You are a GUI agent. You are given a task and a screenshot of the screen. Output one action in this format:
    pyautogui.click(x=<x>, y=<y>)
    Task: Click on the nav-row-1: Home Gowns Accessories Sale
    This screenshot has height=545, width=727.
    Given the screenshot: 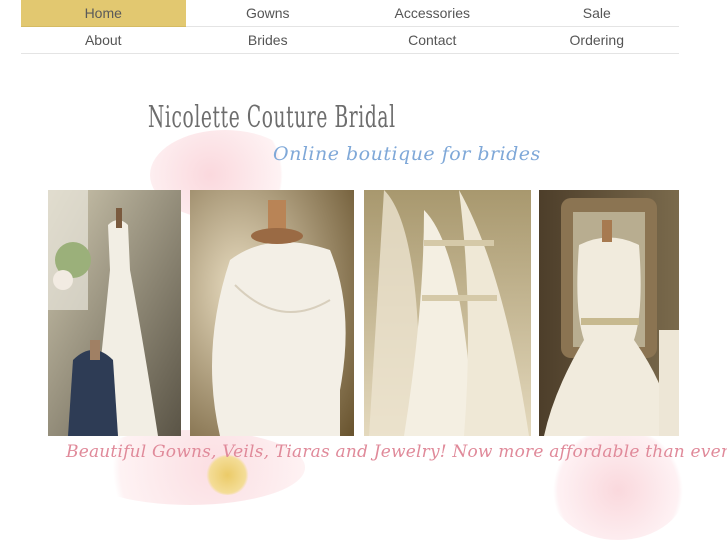 What is the action you would take?
    pyautogui.click(x=350, y=13)
    